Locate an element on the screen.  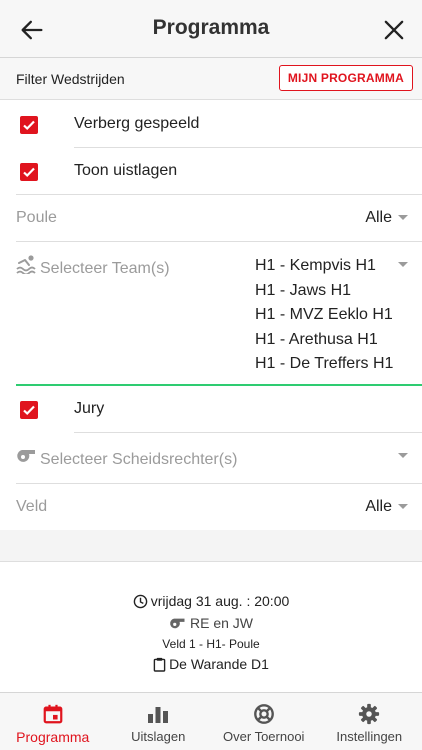
hide-played-row: Verberg gespeeld is located at coordinates (211, 124).